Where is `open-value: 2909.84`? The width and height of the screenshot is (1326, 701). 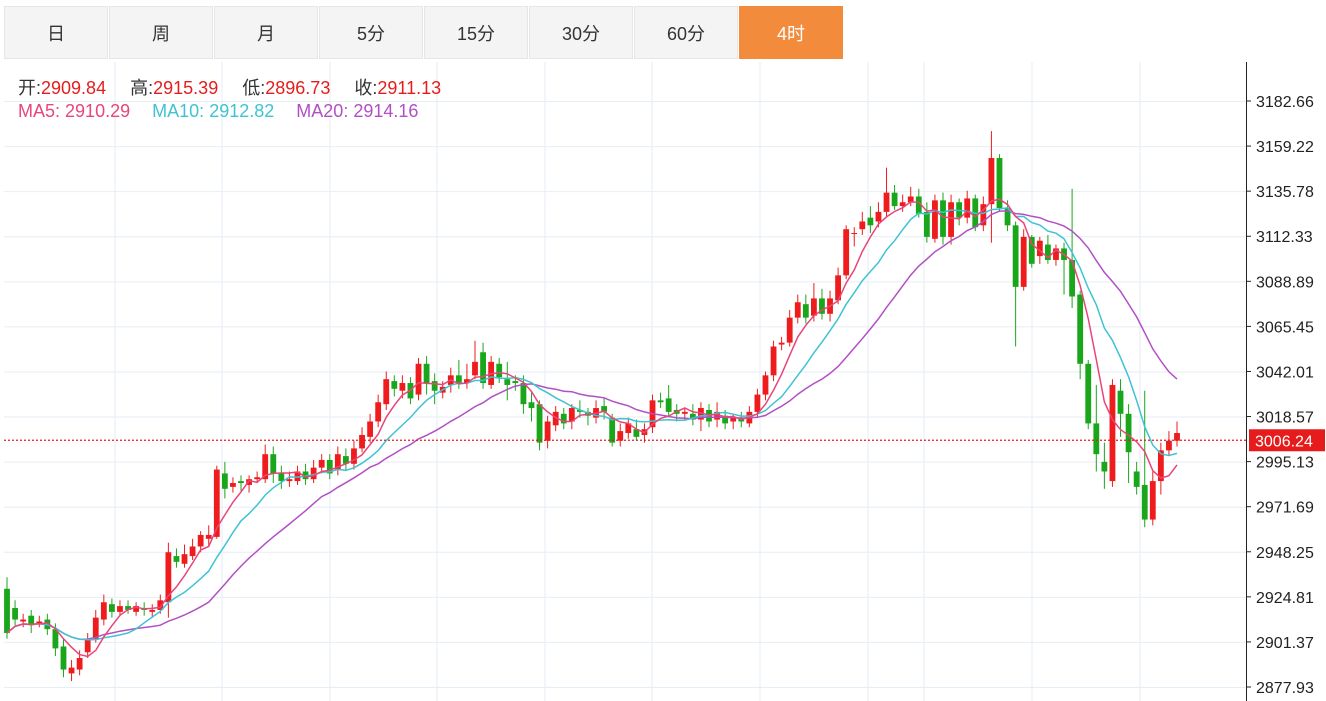 open-value: 2909.84 is located at coordinates (74, 88).